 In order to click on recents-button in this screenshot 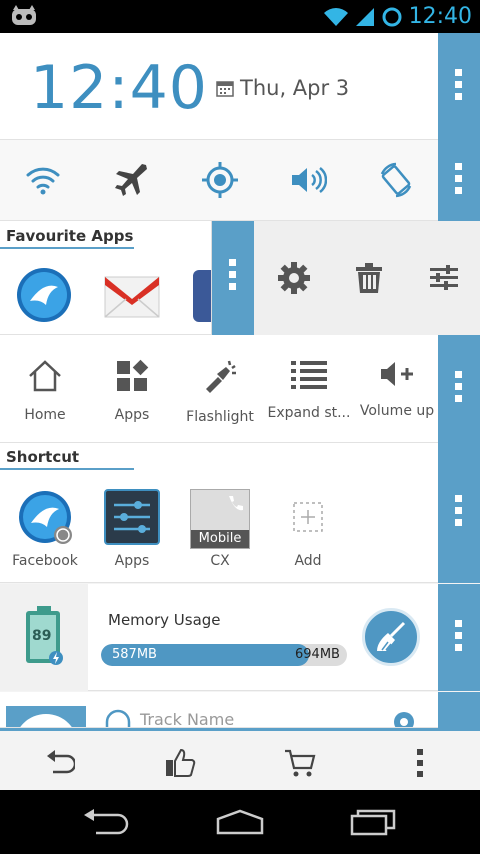, I will do `click(374, 822)`.